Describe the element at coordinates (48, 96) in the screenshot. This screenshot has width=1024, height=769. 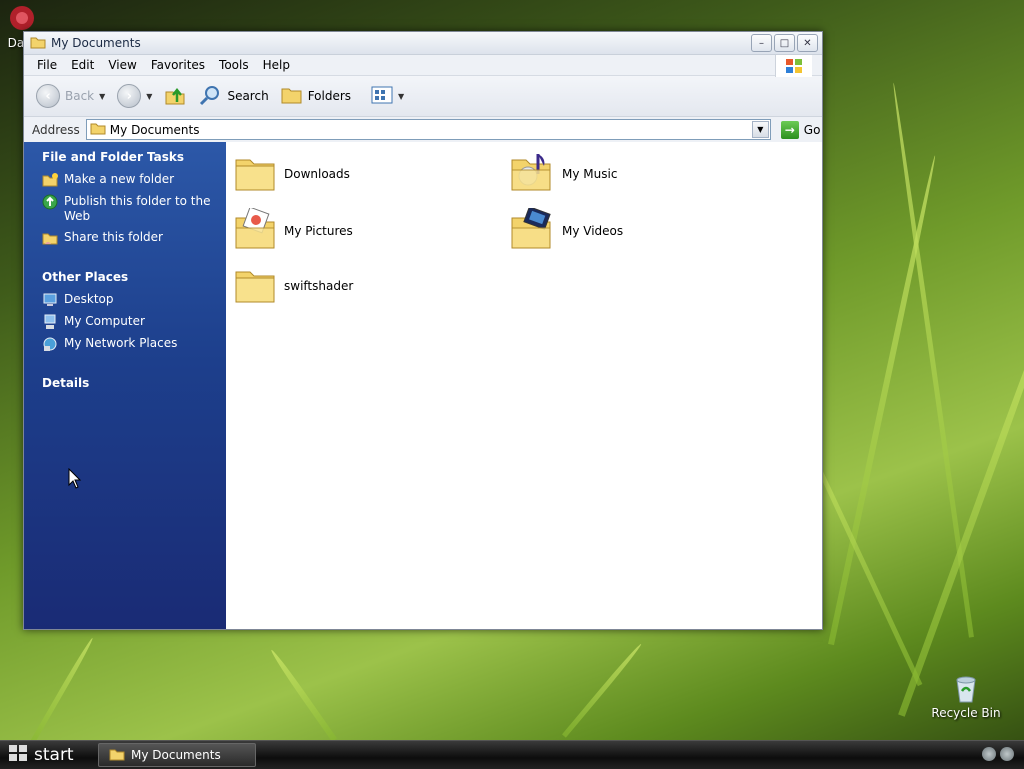
I see `back-arrow-icon: ‹` at that location.